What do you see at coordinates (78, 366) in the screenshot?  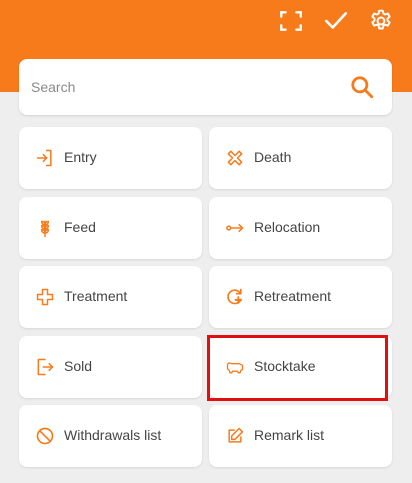 I see `menu-label: Sold` at bounding box center [78, 366].